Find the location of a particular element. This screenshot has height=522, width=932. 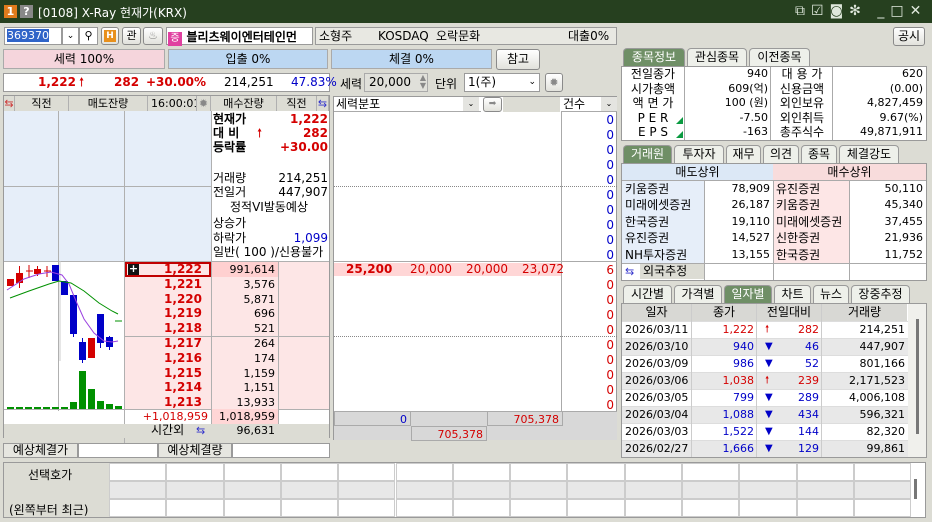

help-icon: ? is located at coordinates (26, 11).